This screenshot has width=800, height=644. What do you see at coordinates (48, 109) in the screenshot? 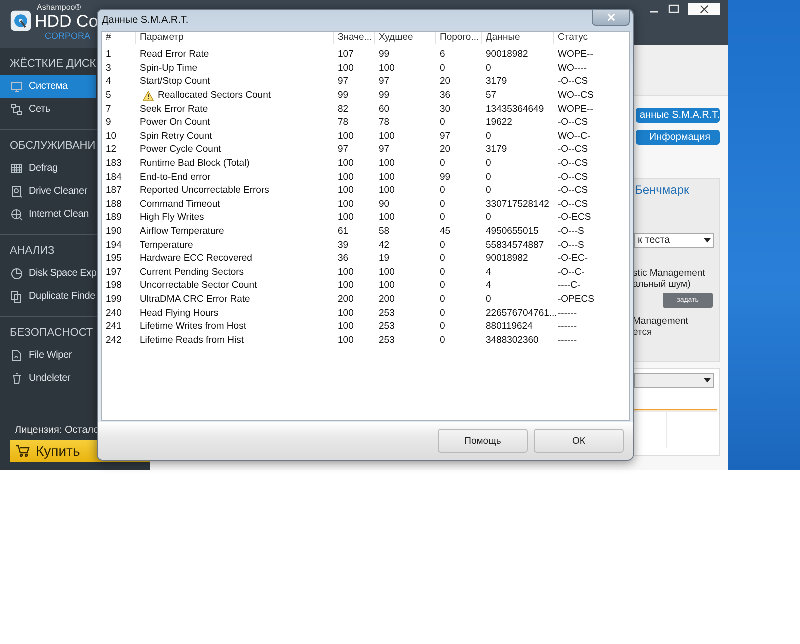
I see `sidebar-item: Сеть` at bounding box center [48, 109].